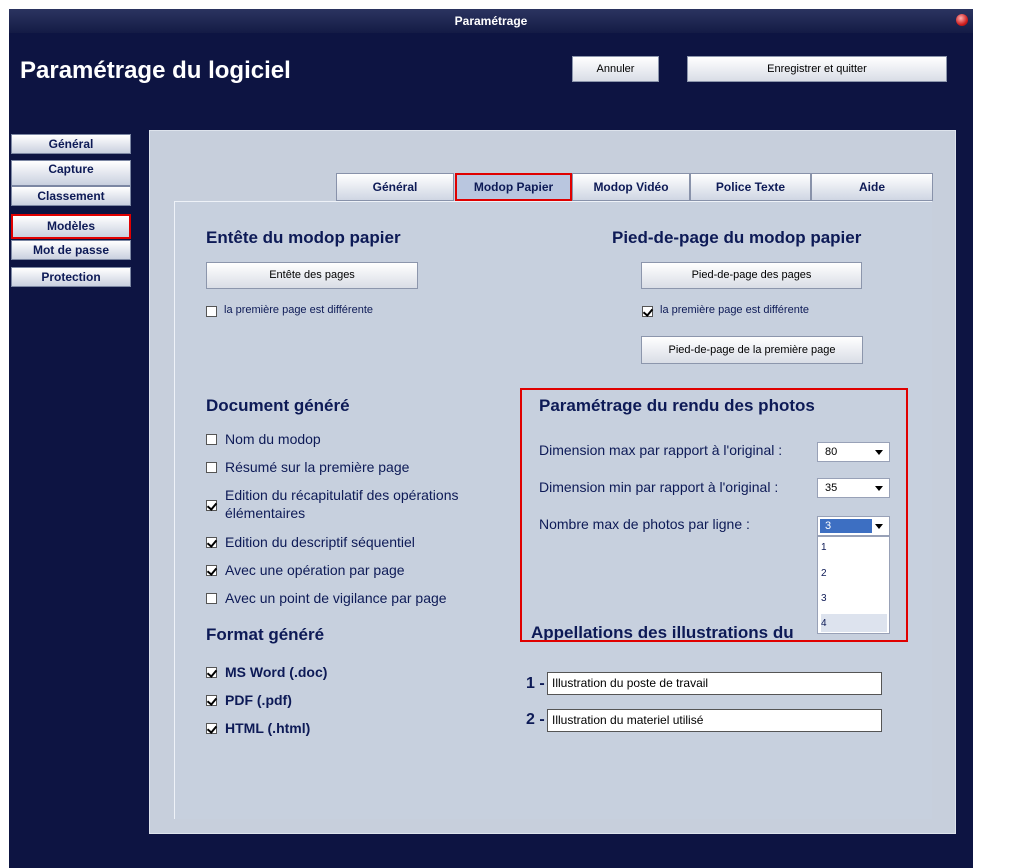  I want to click on illustration-1-input: Illustration du poste de travail, so click(714, 683).